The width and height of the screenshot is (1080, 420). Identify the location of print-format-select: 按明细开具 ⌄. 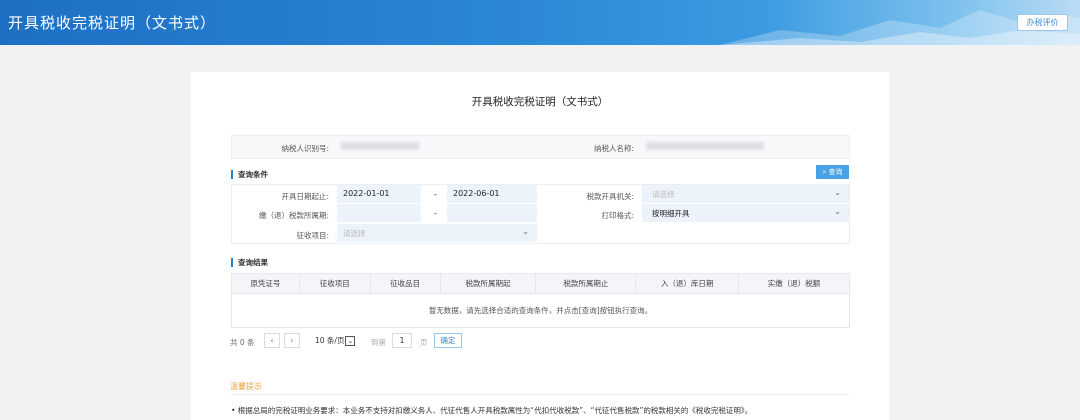
(745, 213).